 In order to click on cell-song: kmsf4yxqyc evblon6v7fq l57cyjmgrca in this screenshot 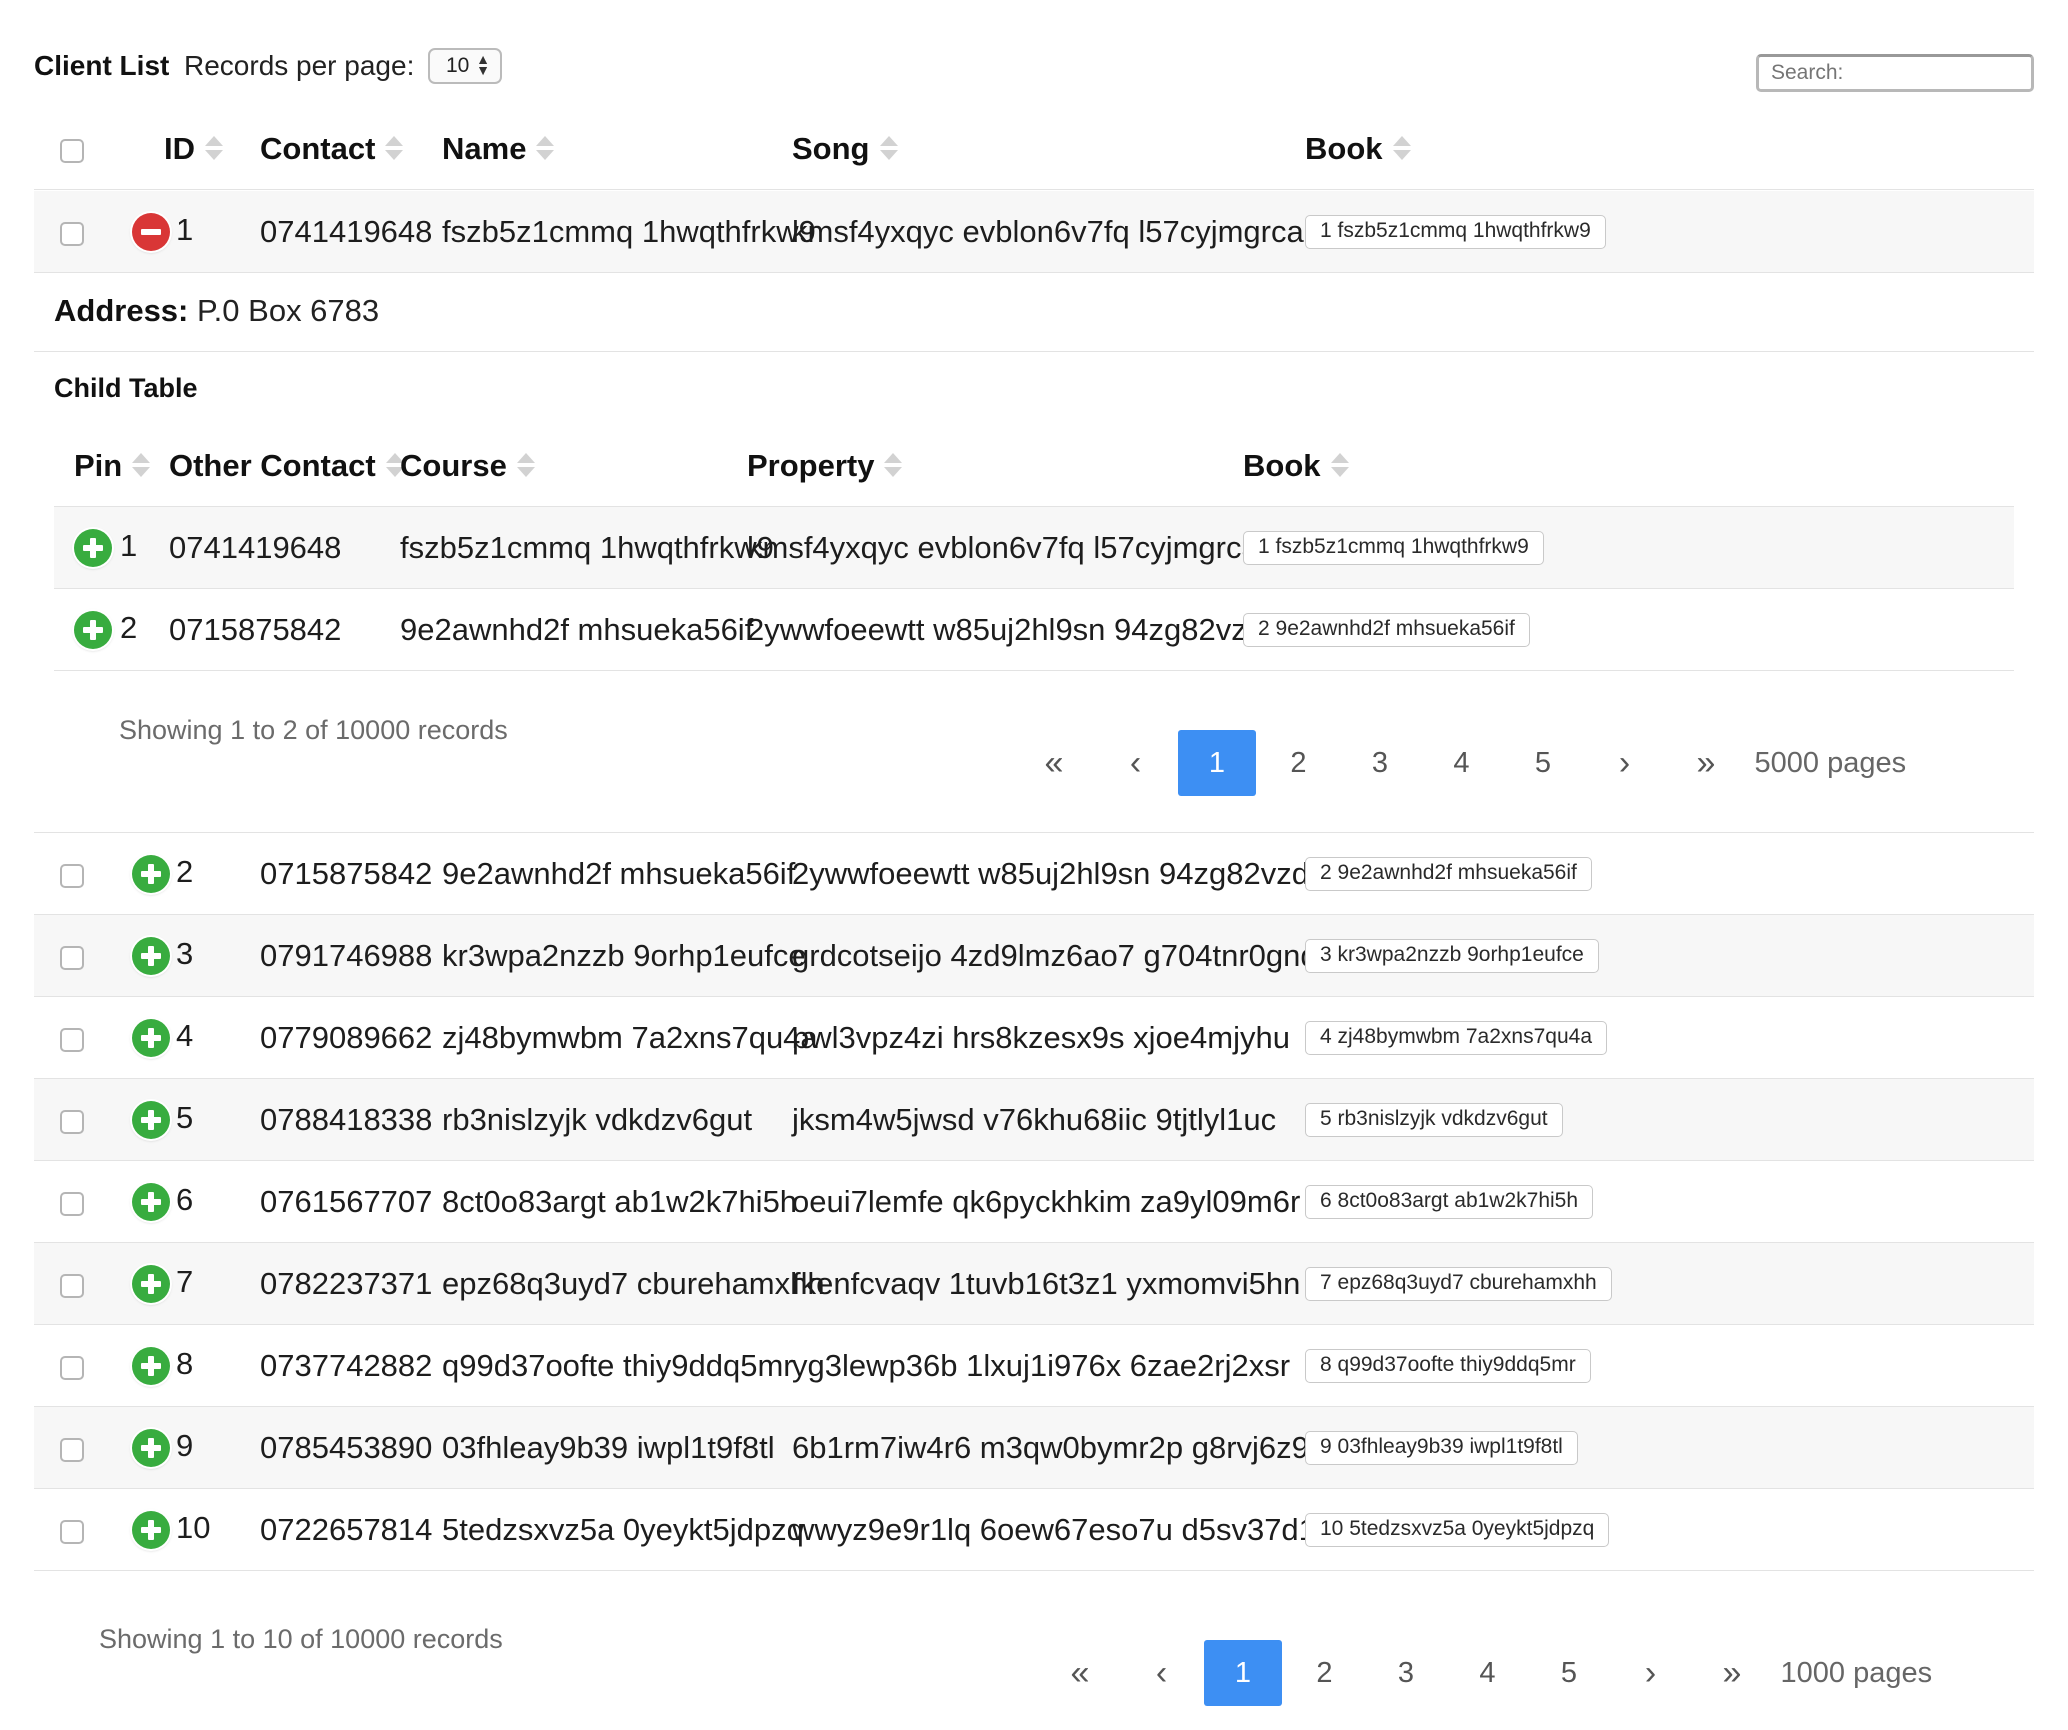, I will do `click(1048, 231)`.